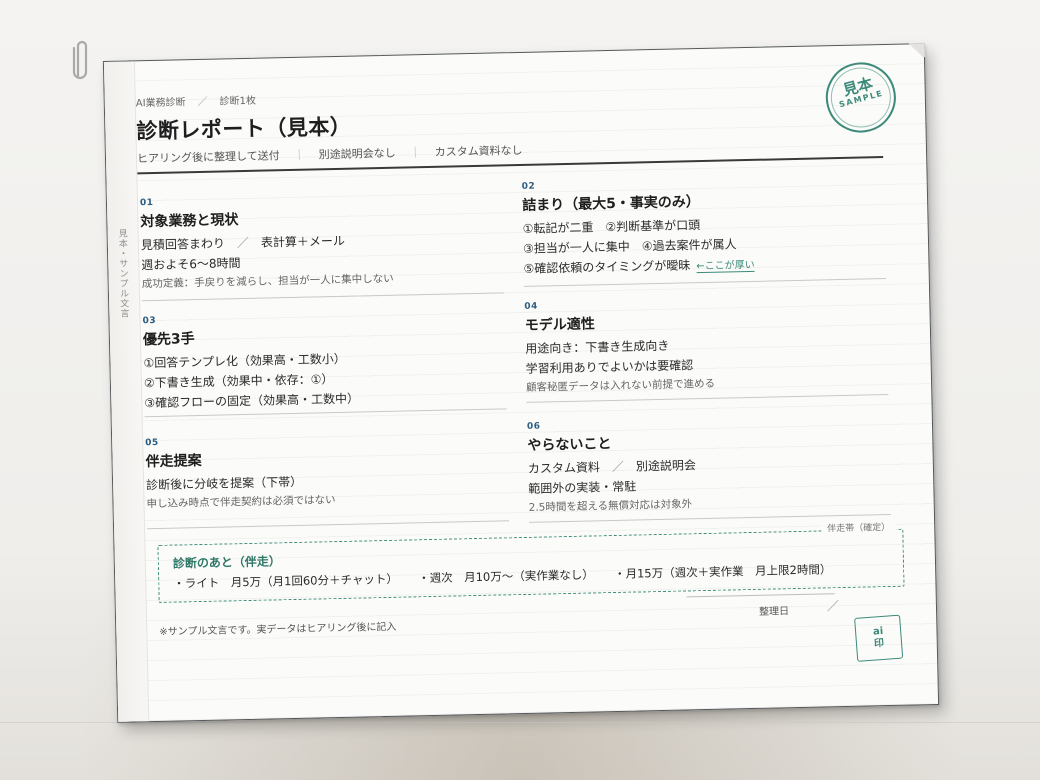  Describe the element at coordinates (238, 101) in the screenshot. I see `crumb-page: 診断1枚` at that location.